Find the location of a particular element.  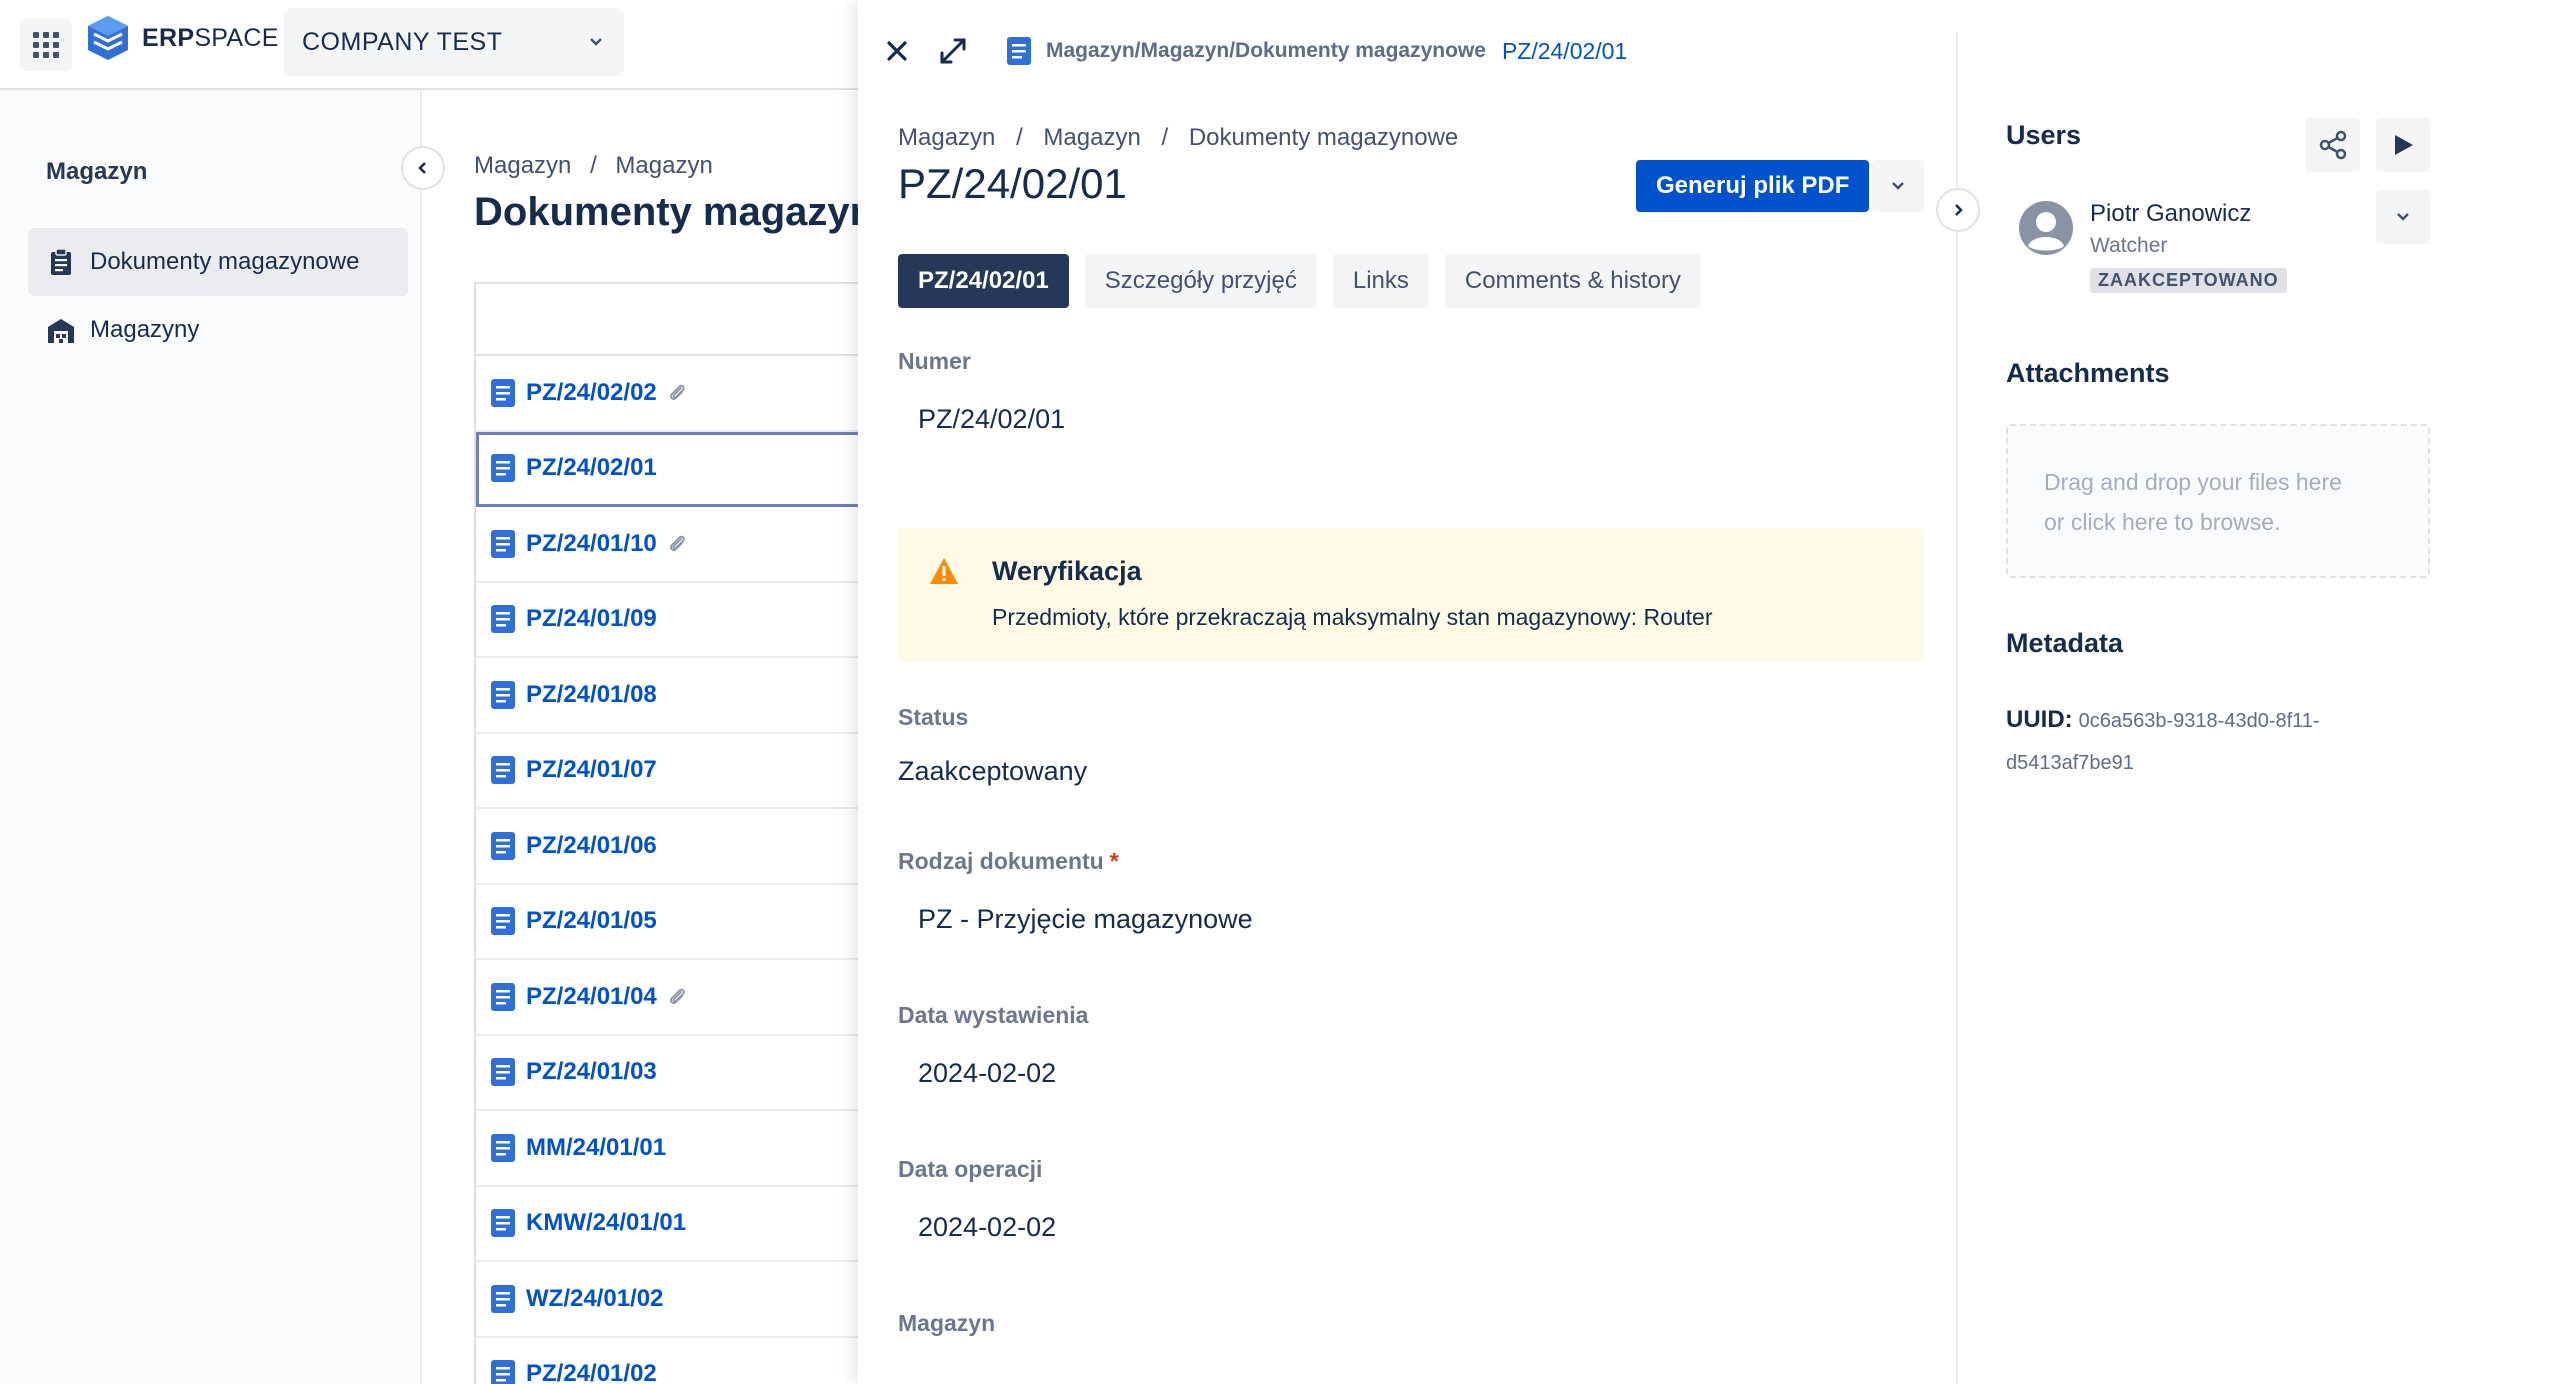

table-row: PZ/24/01/09 is located at coordinates (674, 620).